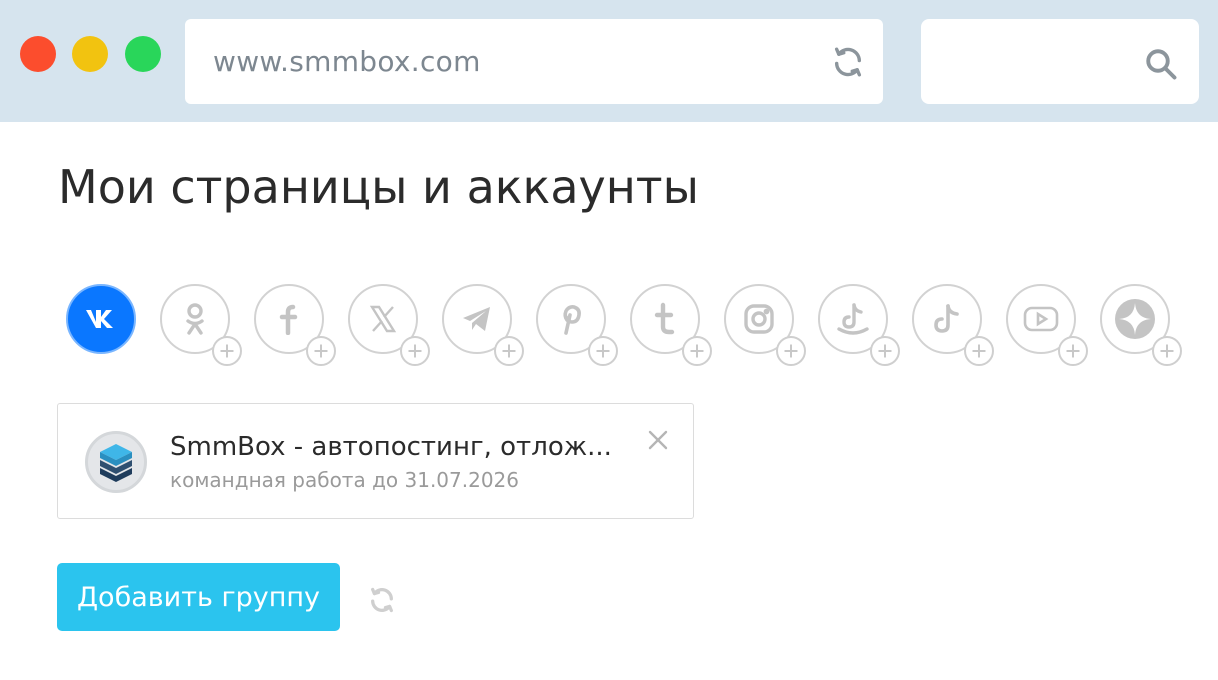 The height and width of the screenshot is (680, 1218). Describe the element at coordinates (664, 318) in the screenshot. I see `tumblr-icon` at that location.